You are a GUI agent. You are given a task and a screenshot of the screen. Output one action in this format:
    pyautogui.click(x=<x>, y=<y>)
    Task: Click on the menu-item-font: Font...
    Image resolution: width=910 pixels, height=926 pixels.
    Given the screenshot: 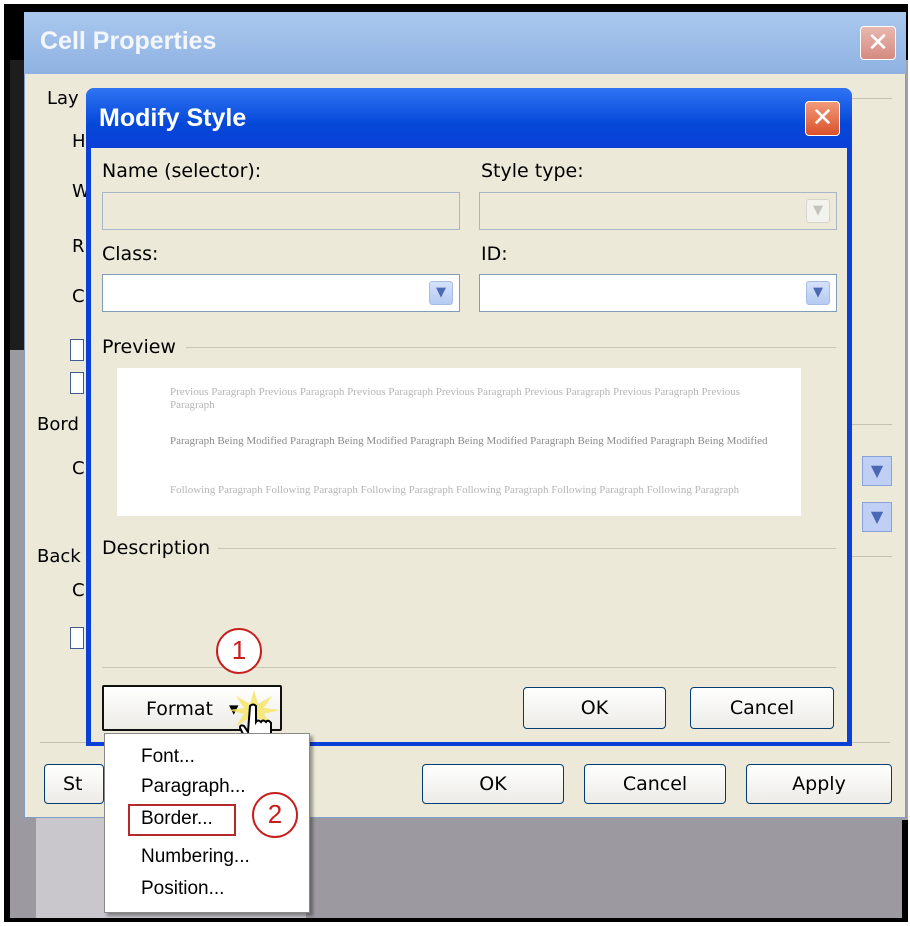 What is the action you would take?
    pyautogui.click(x=168, y=757)
    